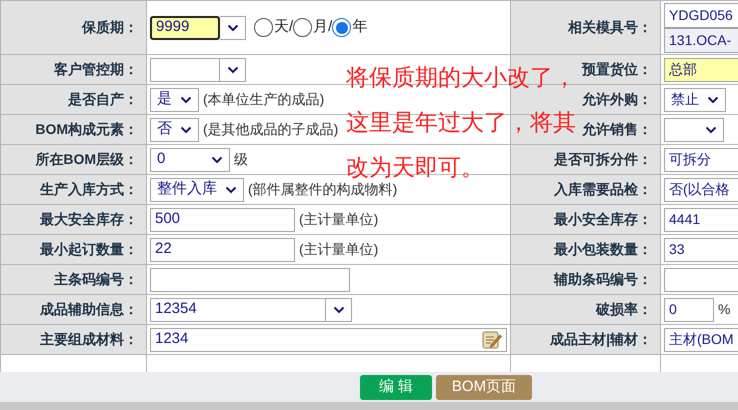 The height and width of the screenshot is (410, 738). What do you see at coordinates (323, 189) in the screenshot?
I see `hint-text: (部件属整件的构成物料)` at bounding box center [323, 189].